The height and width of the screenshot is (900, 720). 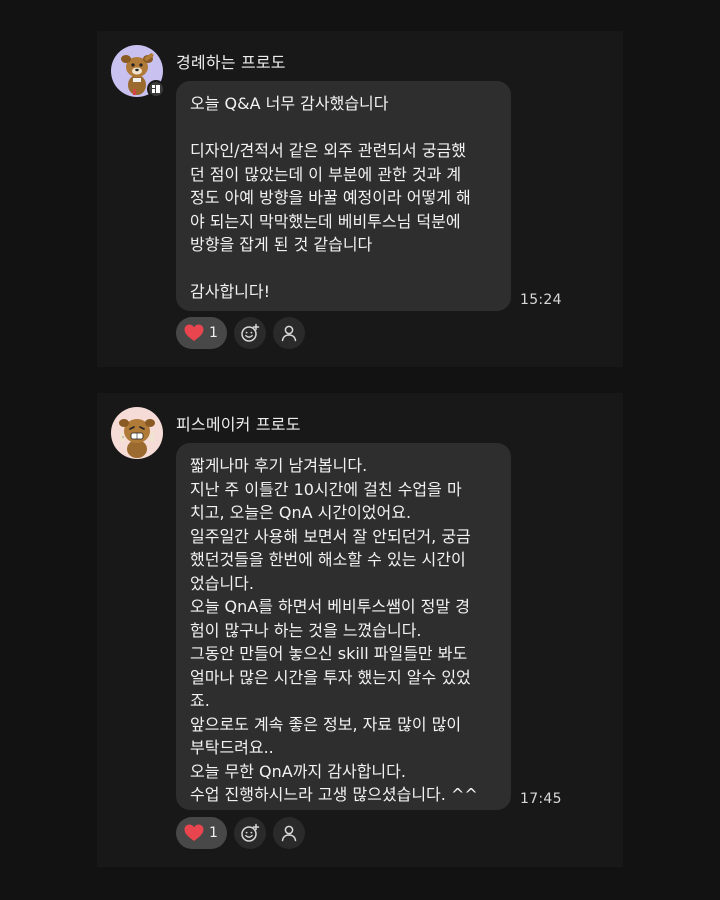 I want to click on message-line: 방향을 잡게 된 것 같습니다, so click(x=281, y=244).